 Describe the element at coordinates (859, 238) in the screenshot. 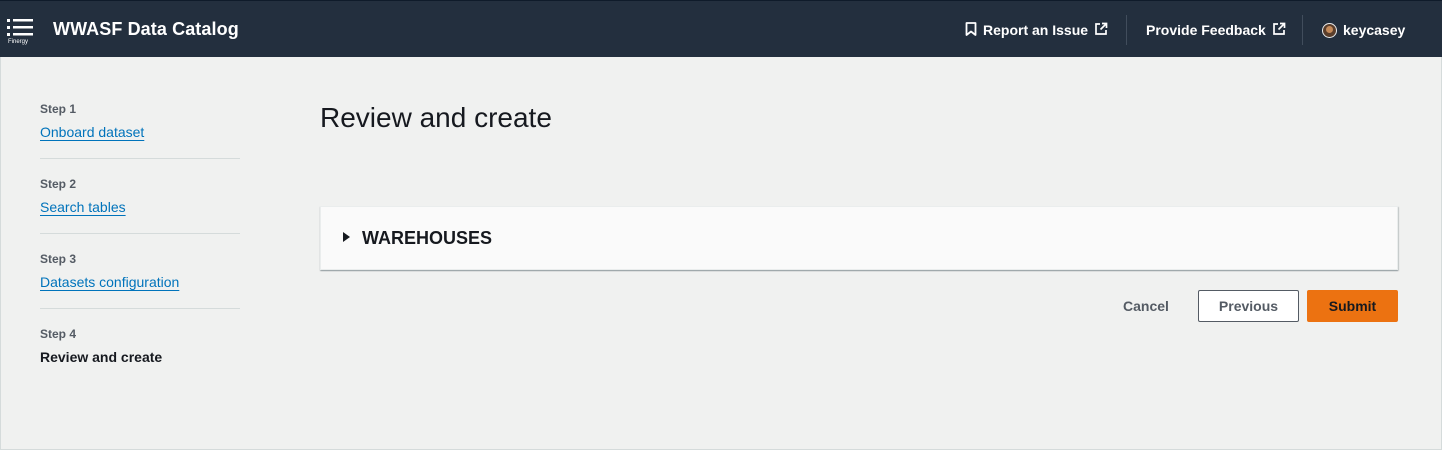

I see `warehouses-expandable-section: WAREHOUSES` at that location.